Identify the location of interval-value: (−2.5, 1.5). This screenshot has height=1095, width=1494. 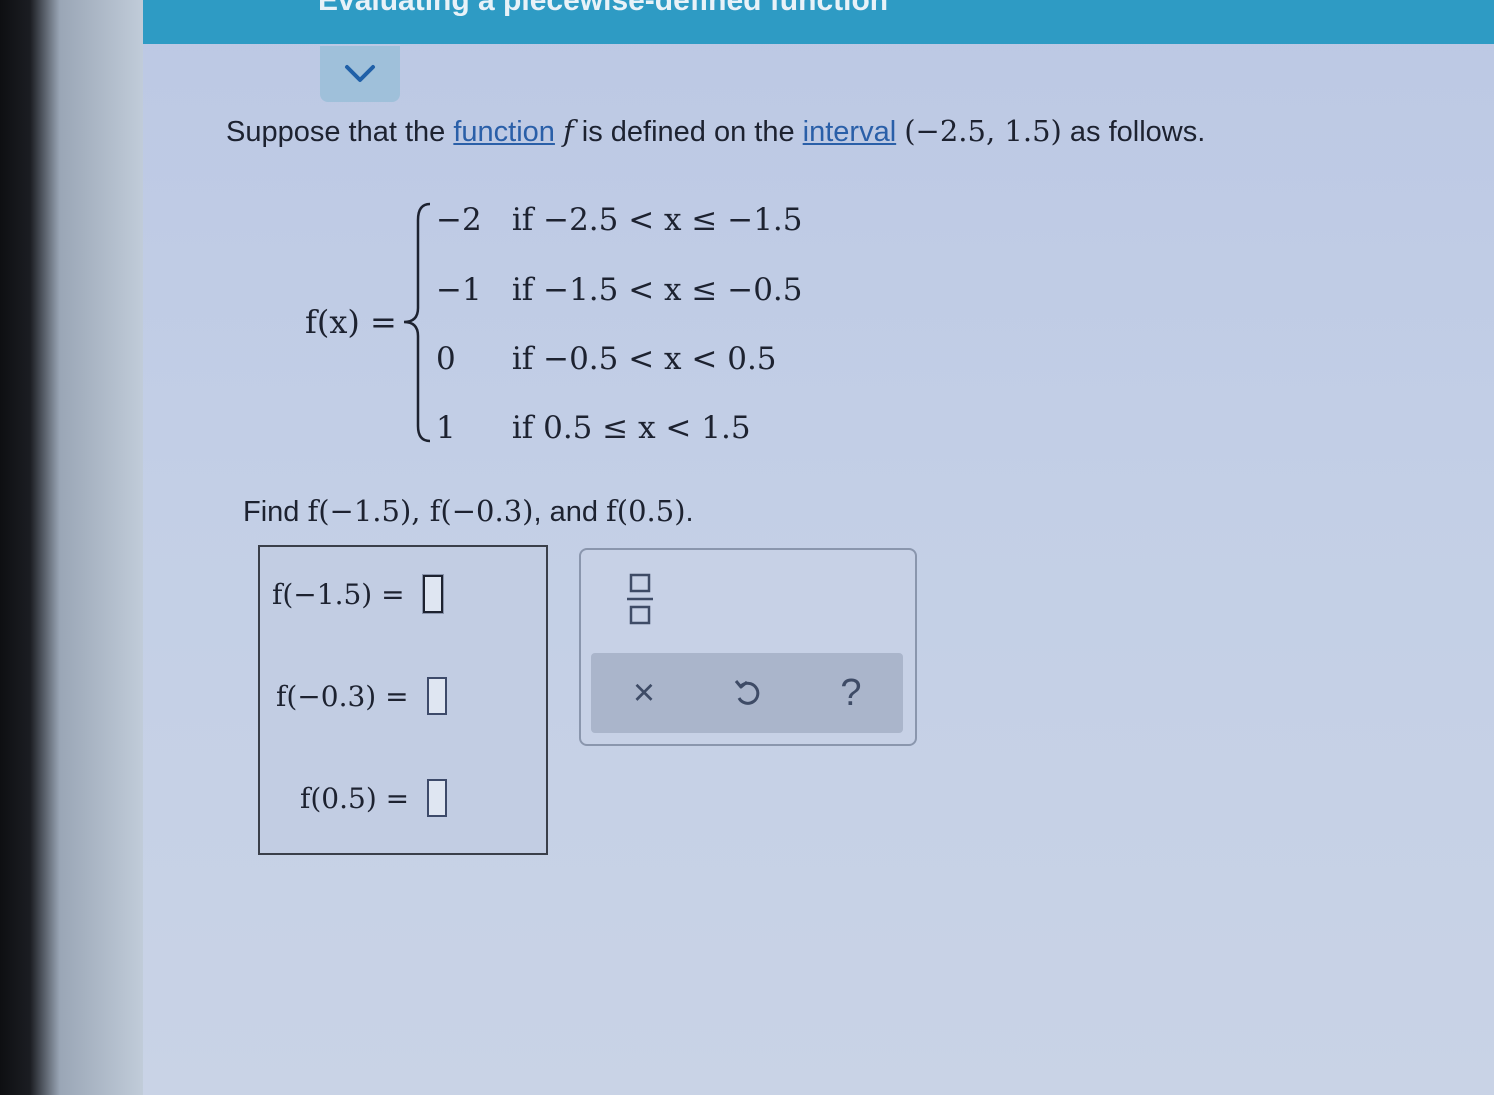
(983, 131).